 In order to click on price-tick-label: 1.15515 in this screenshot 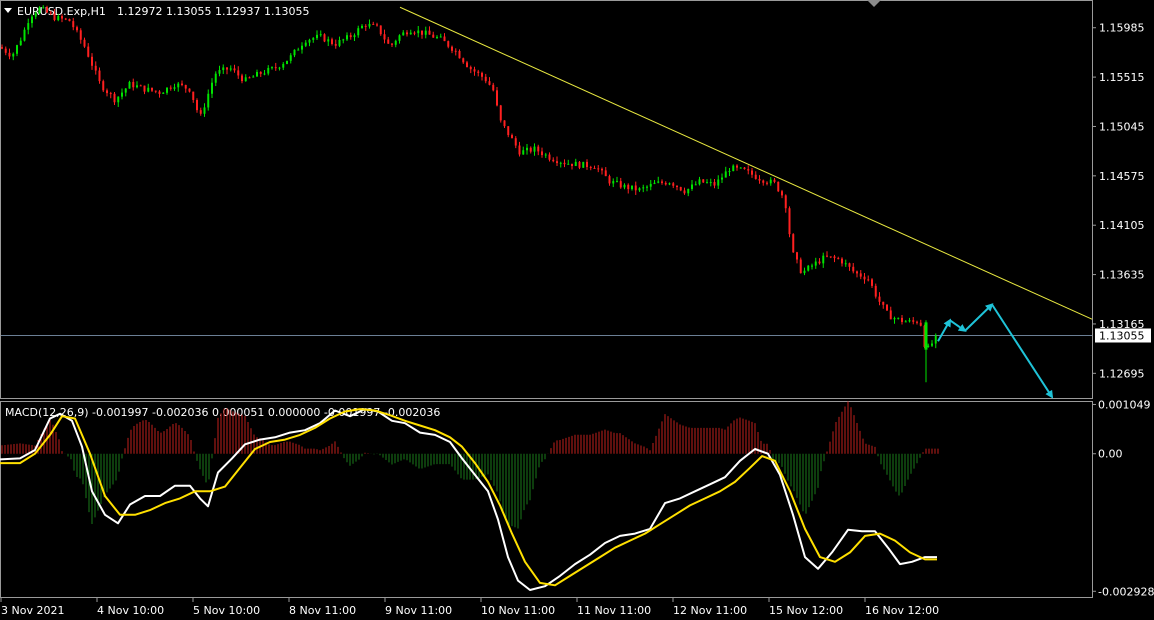, I will do `click(1122, 77)`.